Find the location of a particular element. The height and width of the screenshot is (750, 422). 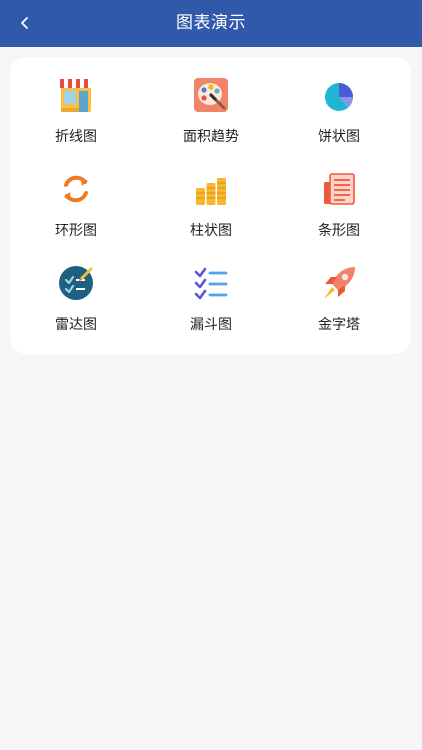

menu-item-label: 面积趋势 is located at coordinates (211, 137).